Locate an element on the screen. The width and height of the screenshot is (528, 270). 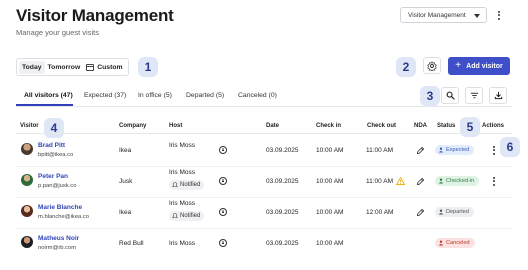
table-header-divider is located at coordinates (264, 133).